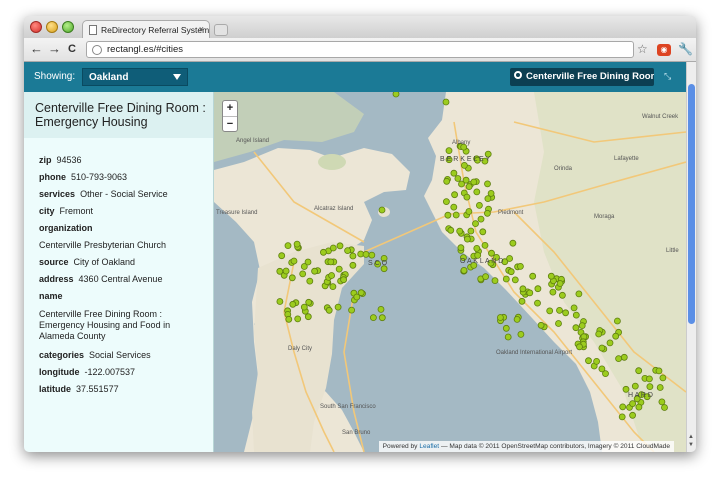 The image size is (720, 486). I want to click on collapse-icon: ⤡, so click(668, 76).